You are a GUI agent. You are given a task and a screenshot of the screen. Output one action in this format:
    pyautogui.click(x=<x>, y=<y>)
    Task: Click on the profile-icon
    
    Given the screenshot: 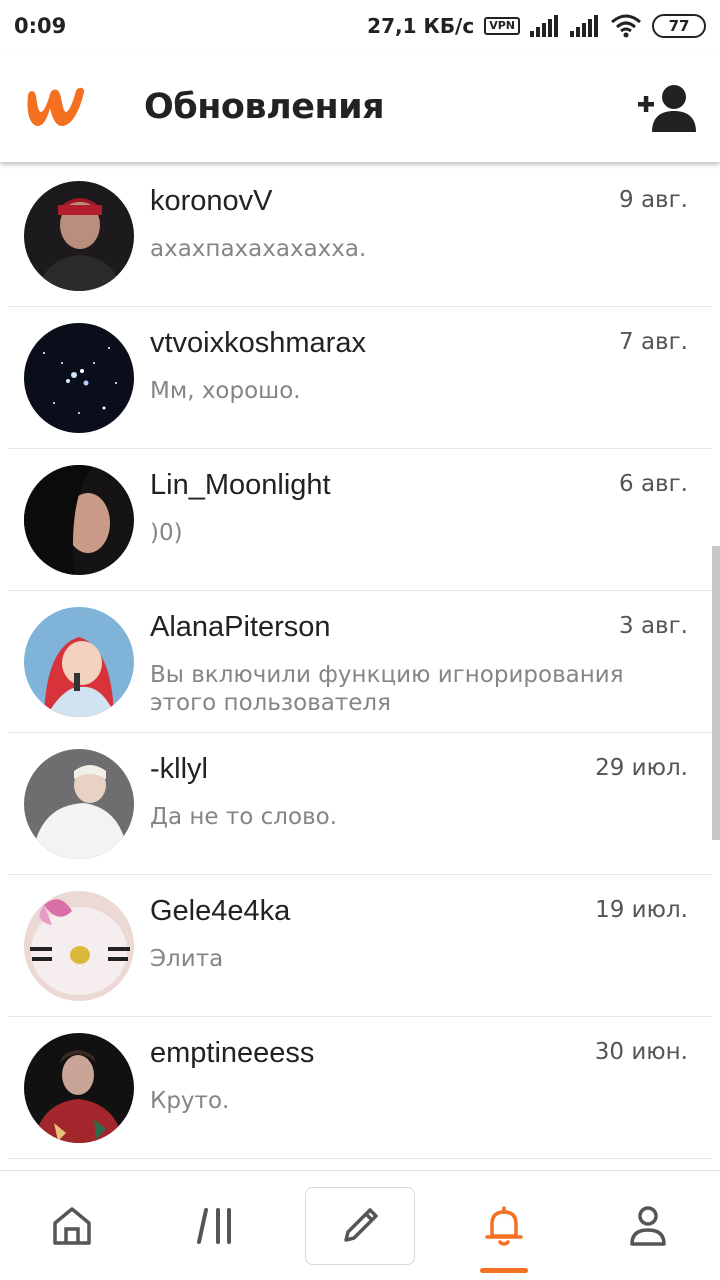 What is the action you would take?
    pyautogui.click(x=648, y=1225)
    